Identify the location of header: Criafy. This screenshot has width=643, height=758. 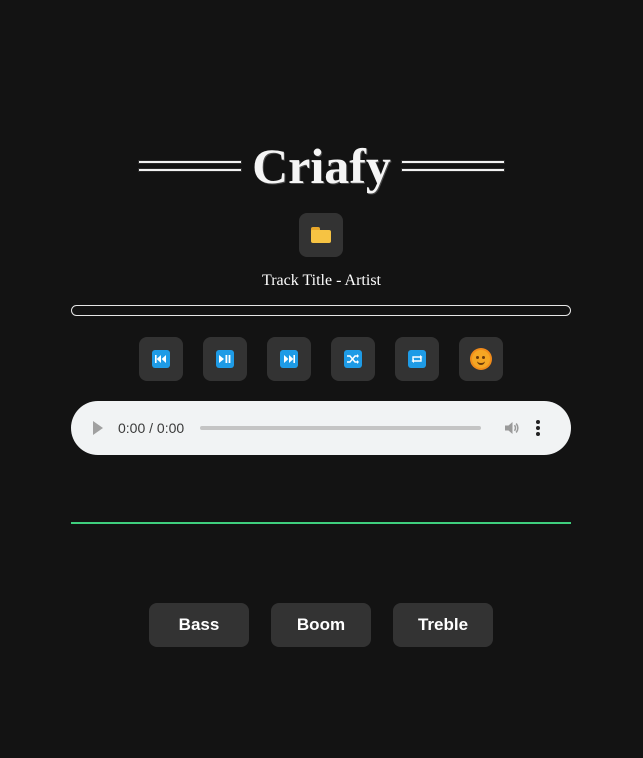
(321, 166).